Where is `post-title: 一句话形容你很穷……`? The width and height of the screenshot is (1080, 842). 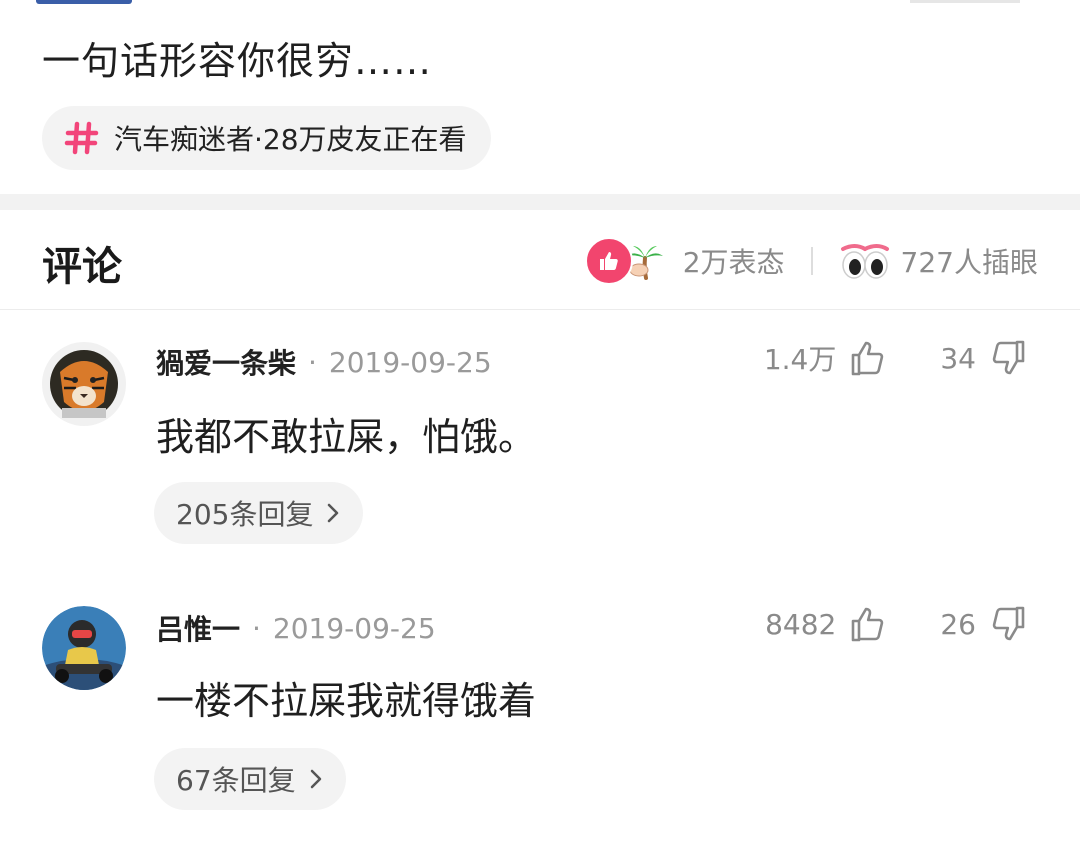 post-title: 一句话形容你很穷…… is located at coordinates (237, 61).